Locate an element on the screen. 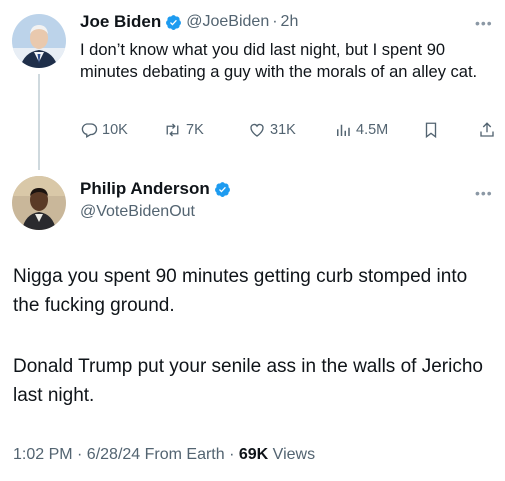 Image resolution: width=505 pixels, height=481 pixels. tweet-action-bar: 10K 7K 31K 4.5M is located at coordinates (290, 132).